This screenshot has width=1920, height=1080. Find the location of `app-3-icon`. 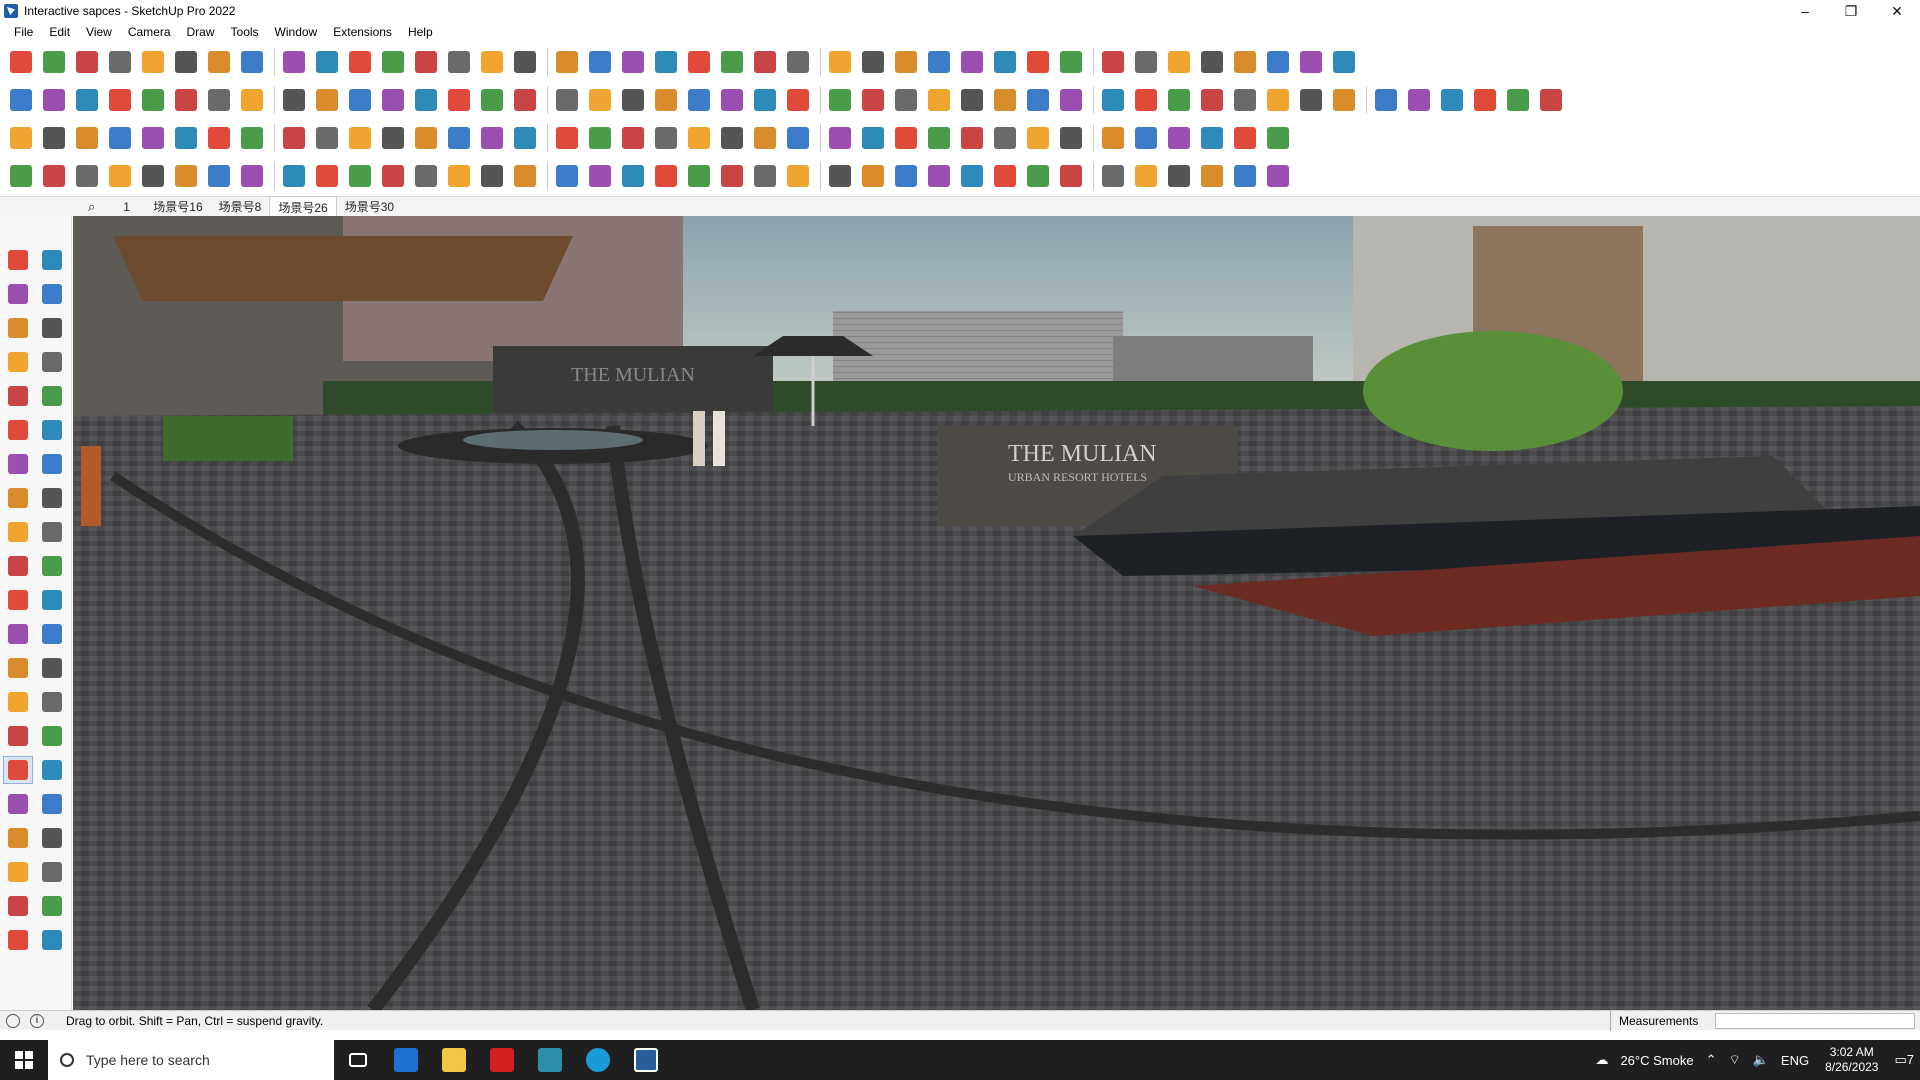

app-3-icon is located at coordinates (550, 1060).